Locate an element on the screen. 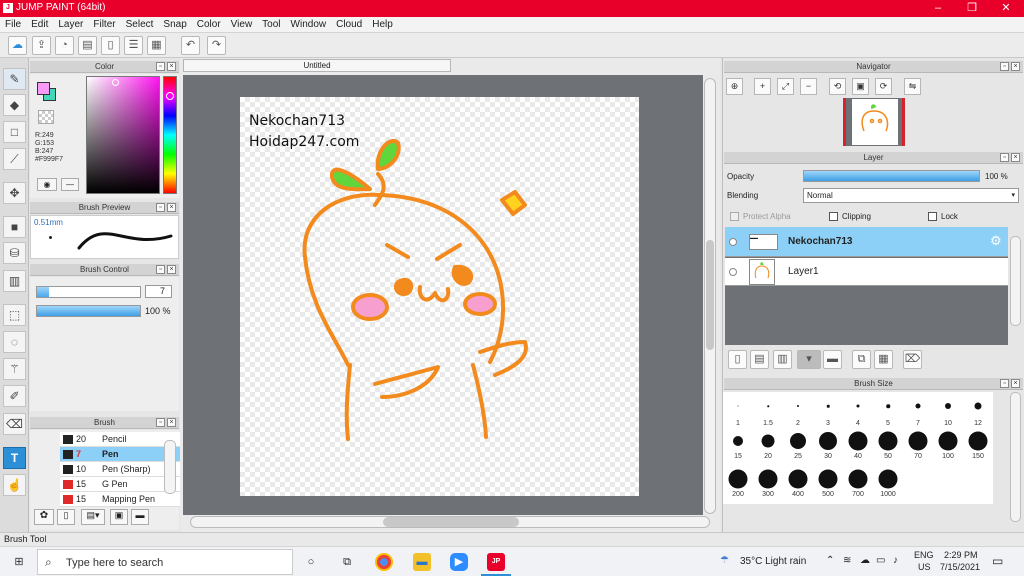 The height and width of the screenshot is (576, 1024). brush-size-option: 40 is located at coordinates (858, 445).